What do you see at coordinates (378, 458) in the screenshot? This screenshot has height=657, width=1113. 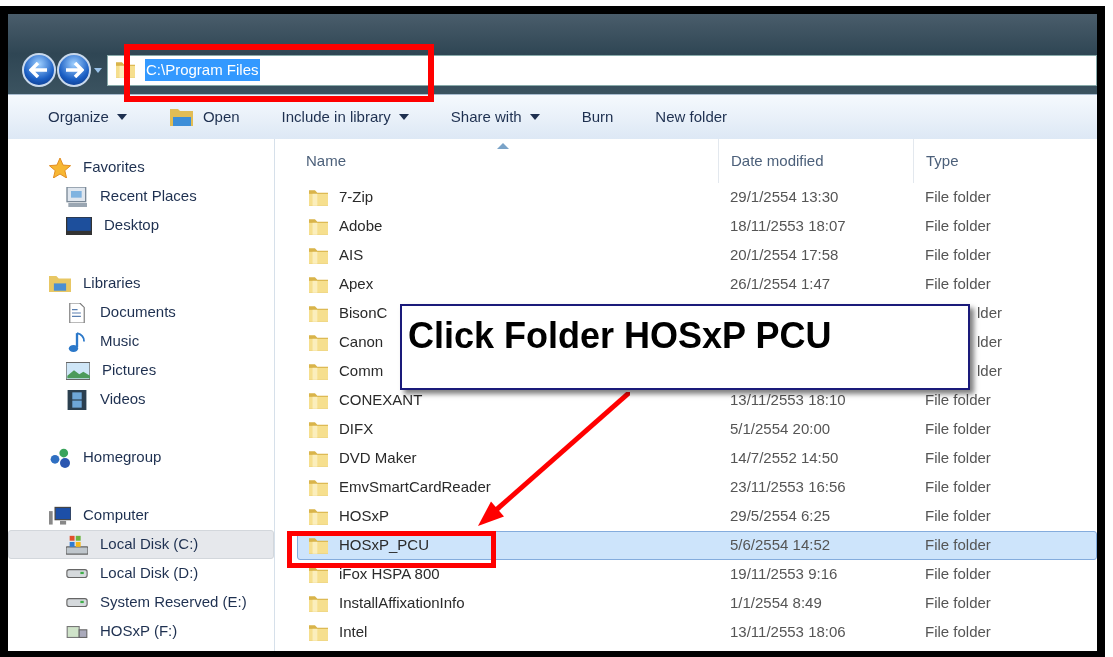 I see `file-name: DVD Maker` at bounding box center [378, 458].